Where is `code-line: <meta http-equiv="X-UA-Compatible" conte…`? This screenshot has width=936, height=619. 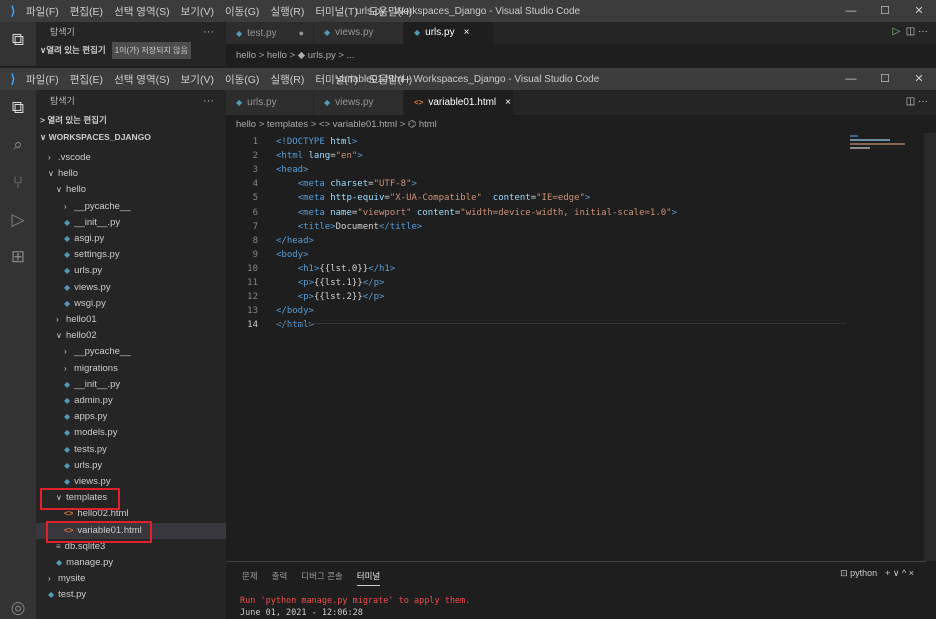 code-line: <meta http-equiv="X-UA-Compatible" conte… is located at coordinates (433, 198).